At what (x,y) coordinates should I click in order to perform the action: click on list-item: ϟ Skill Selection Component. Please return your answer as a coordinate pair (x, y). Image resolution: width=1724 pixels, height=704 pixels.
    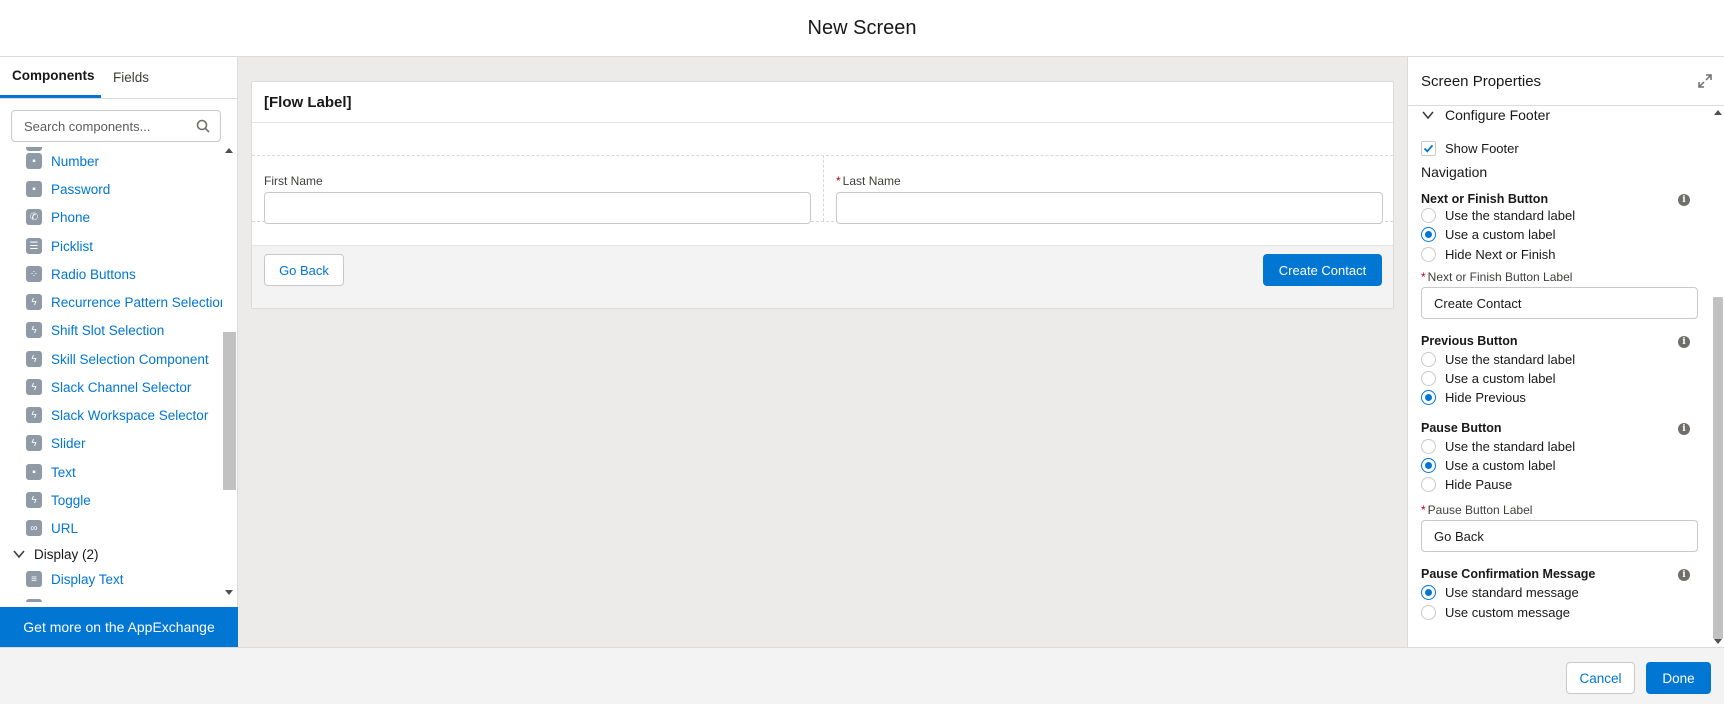
    Looking at the image, I should click on (117, 359).